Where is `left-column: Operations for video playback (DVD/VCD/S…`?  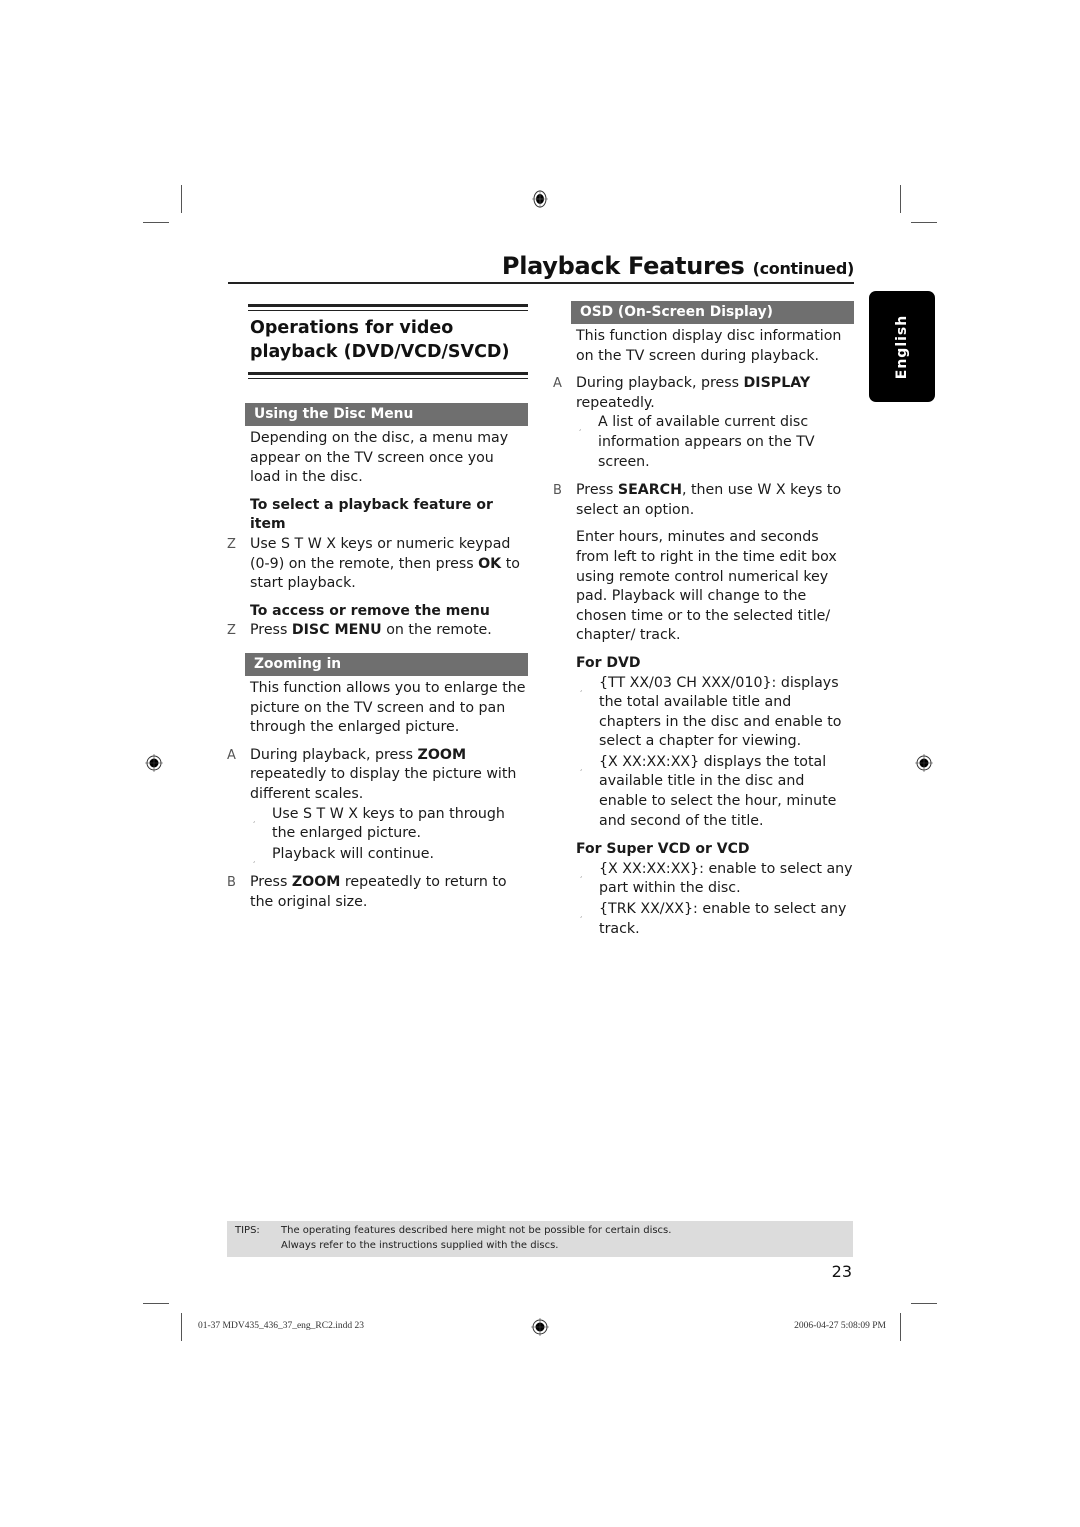
left-column: Operations for video playback (DVD/VCD/S… is located at coordinates (377, 608).